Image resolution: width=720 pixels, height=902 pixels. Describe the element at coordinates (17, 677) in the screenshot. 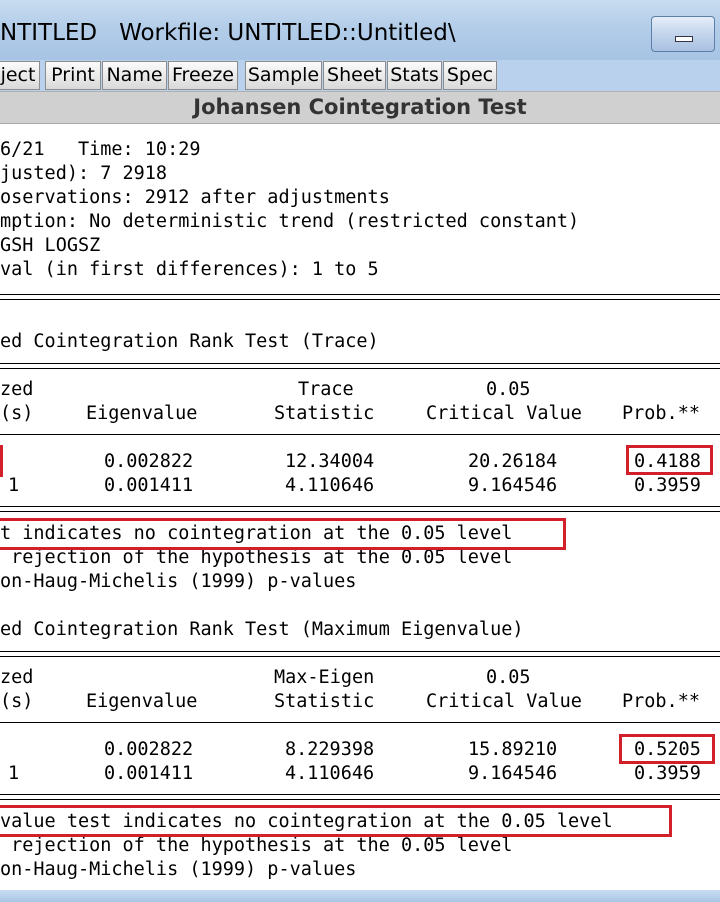

I see `maxeig-hdr-hypothesized: zed` at that location.